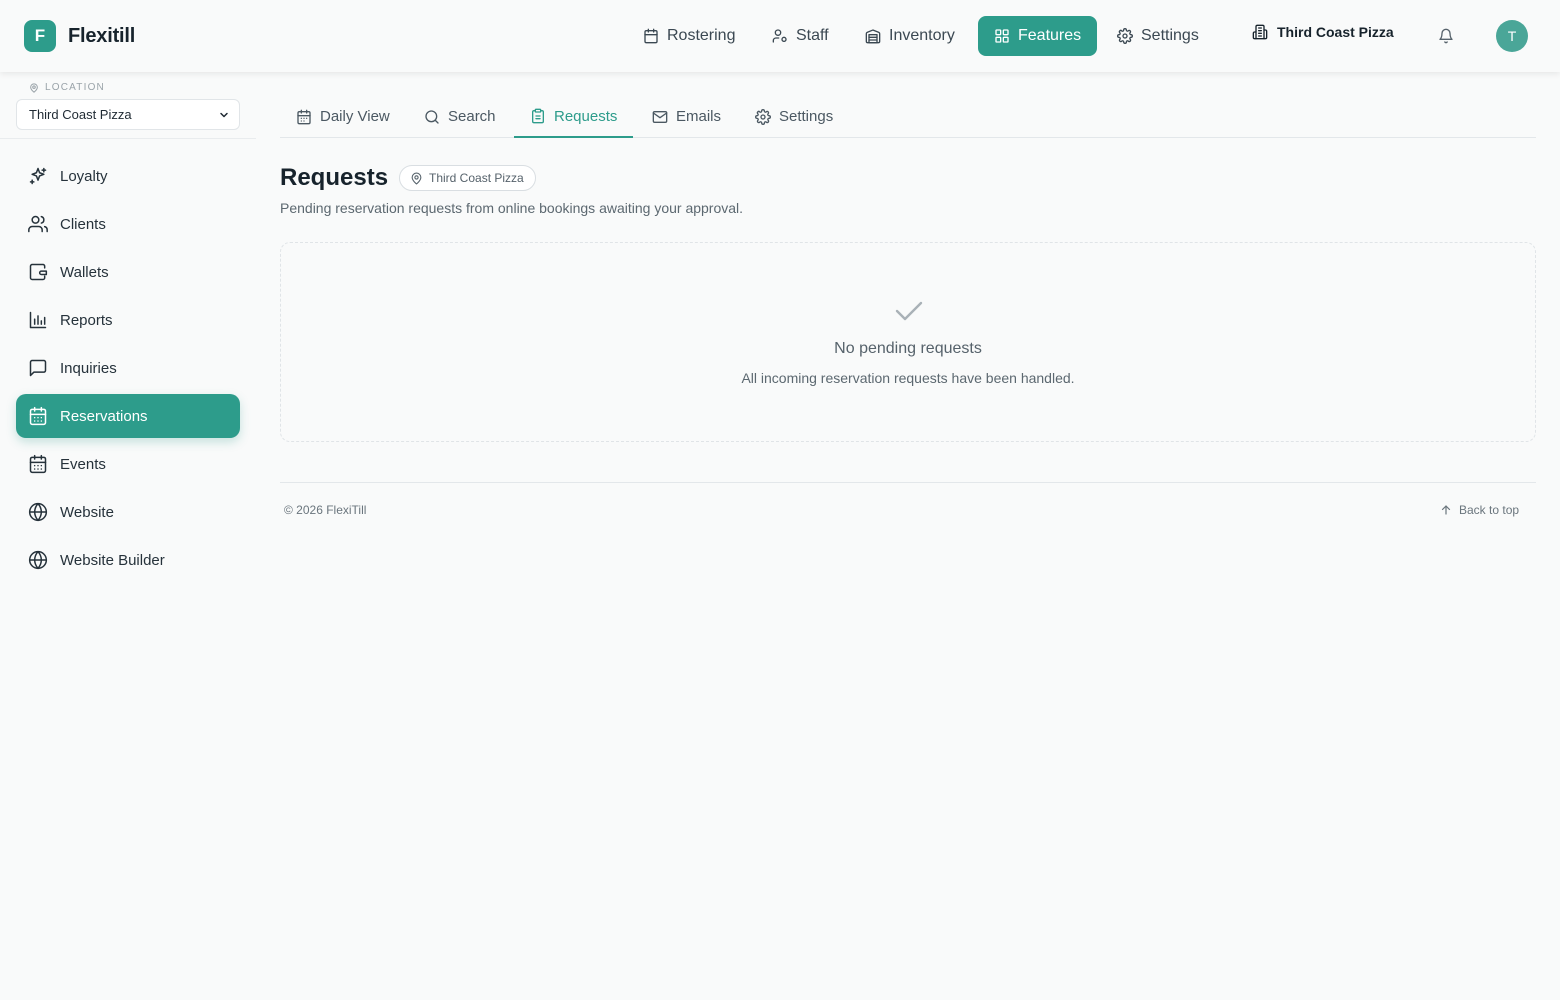 The image size is (1560, 1000). I want to click on warehouse-icon, so click(873, 36).